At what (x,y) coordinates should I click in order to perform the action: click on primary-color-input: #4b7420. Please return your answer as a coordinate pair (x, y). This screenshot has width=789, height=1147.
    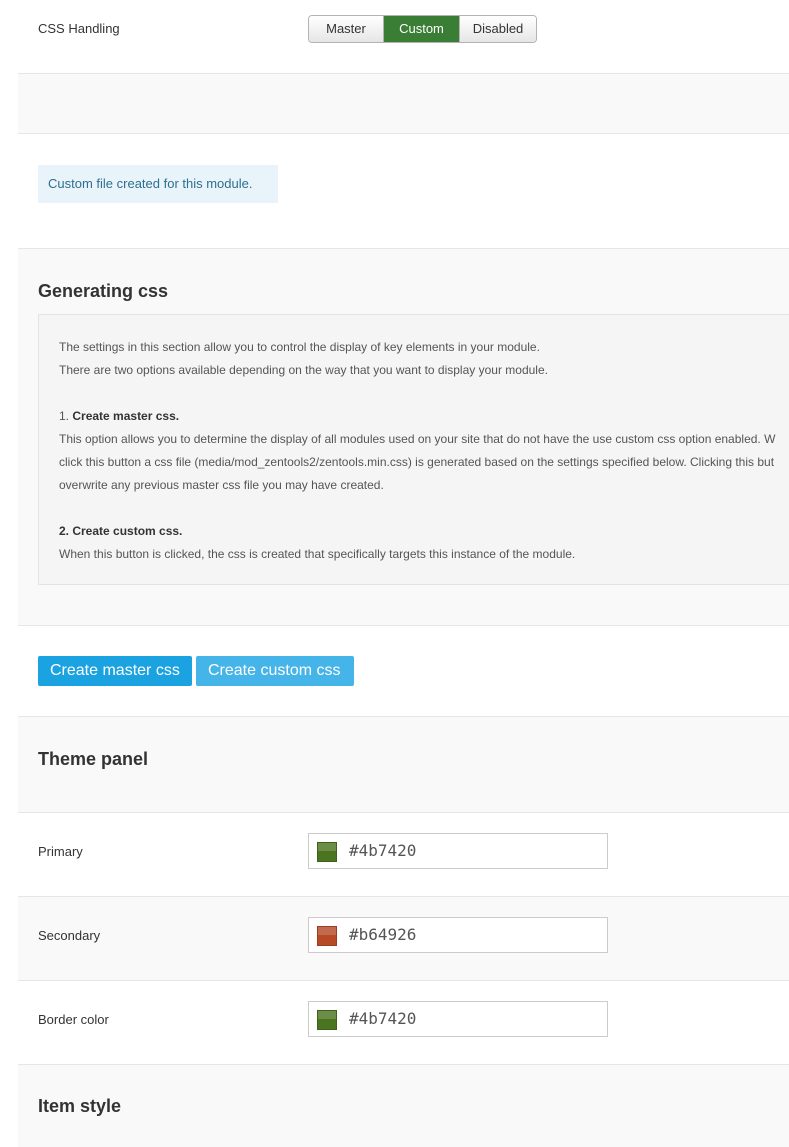
    Looking at the image, I should click on (458, 851).